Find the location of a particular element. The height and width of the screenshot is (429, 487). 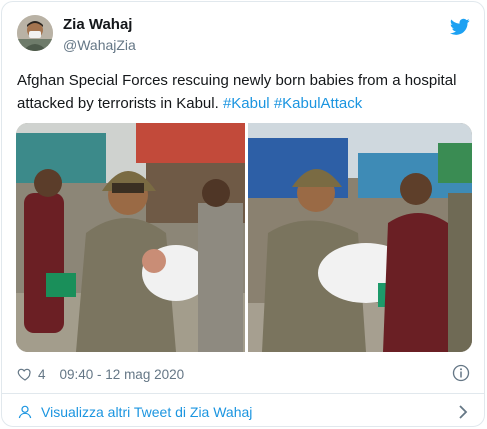

tweet-meta: 4 09:40 - 12 mag 2020 is located at coordinates (100, 374).